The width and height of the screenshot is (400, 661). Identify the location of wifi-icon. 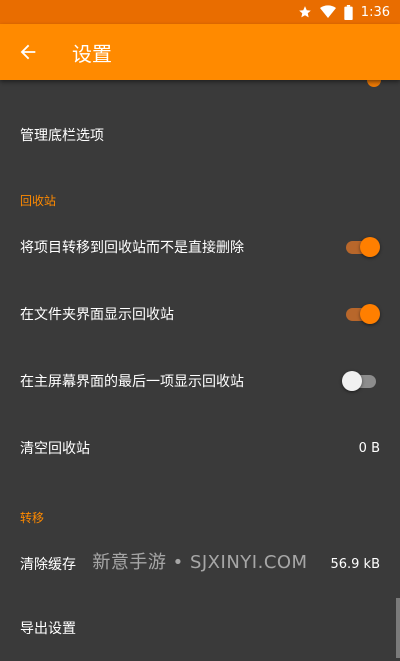
(327, 11).